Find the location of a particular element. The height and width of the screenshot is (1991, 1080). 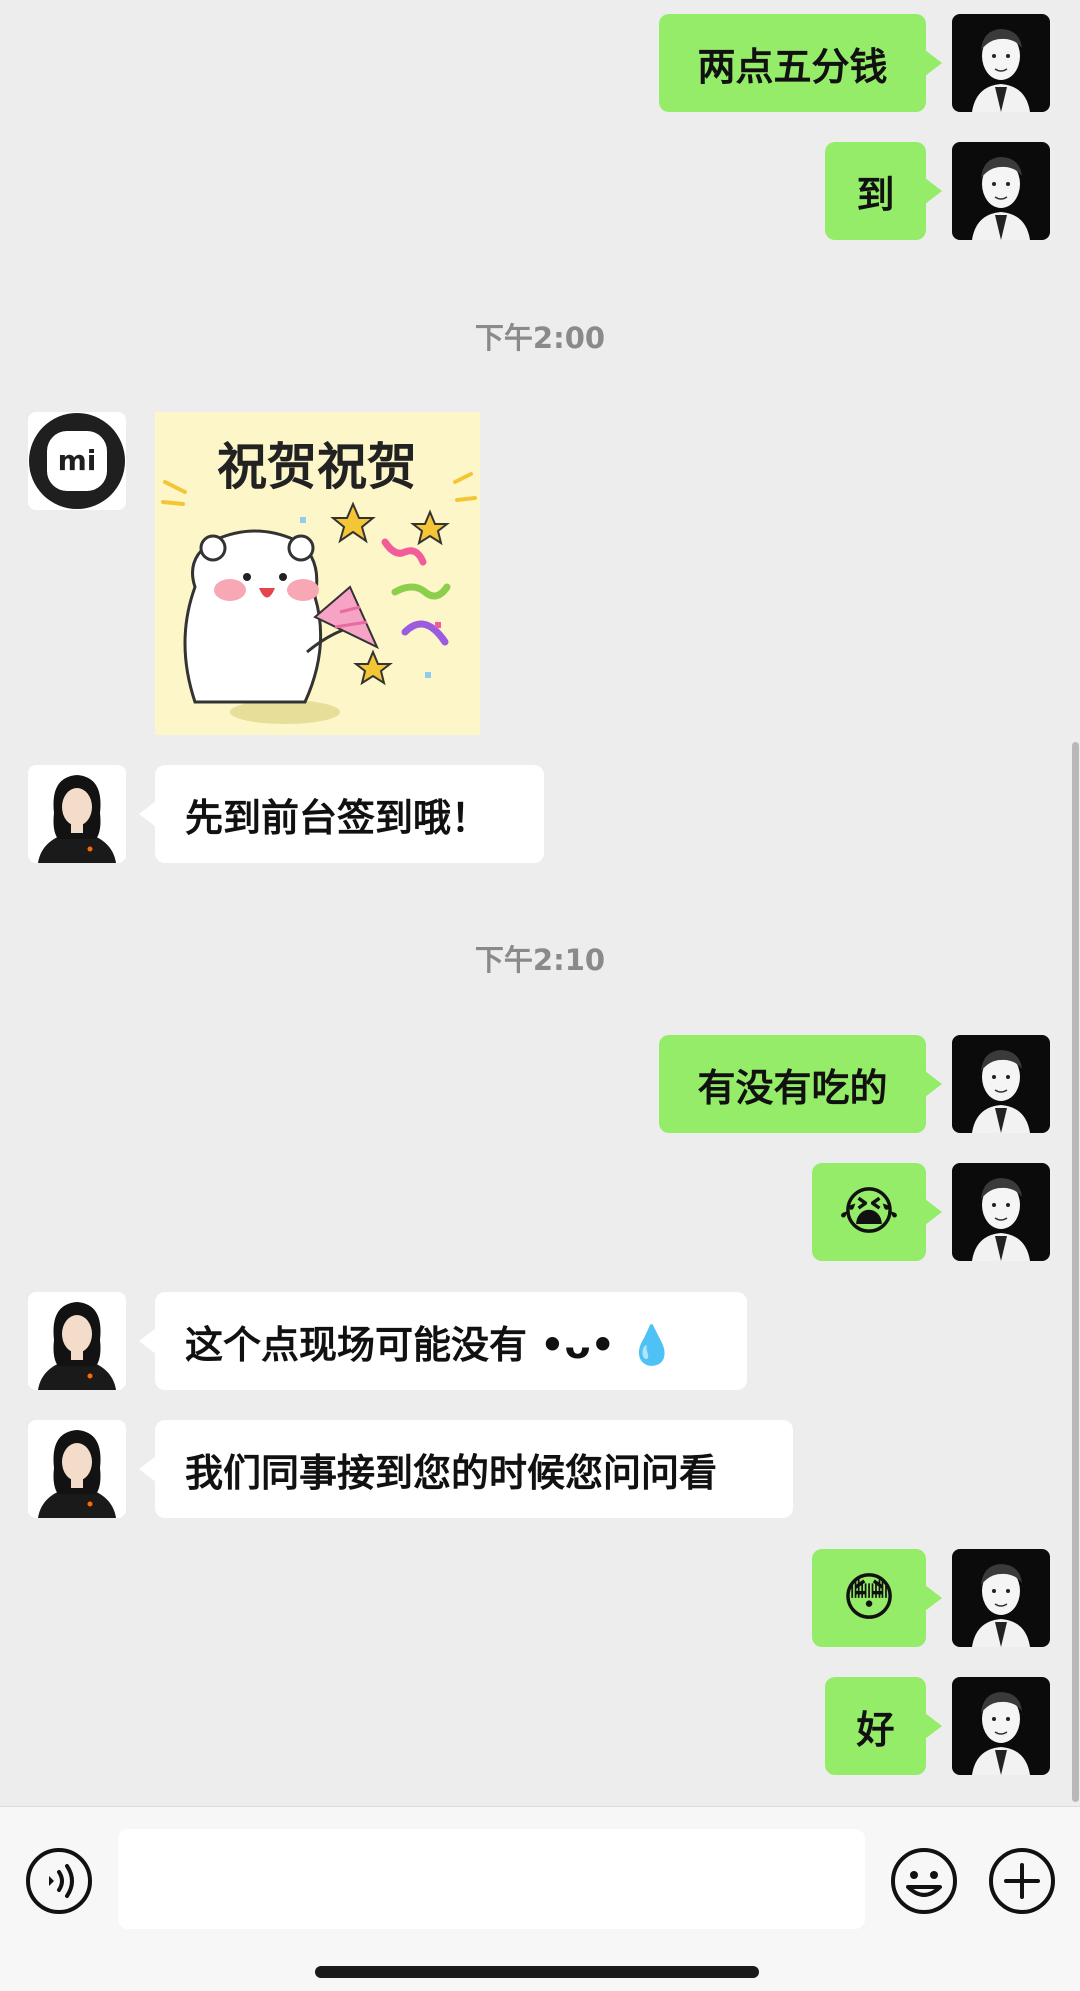

message-input is located at coordinates (491, 1879).